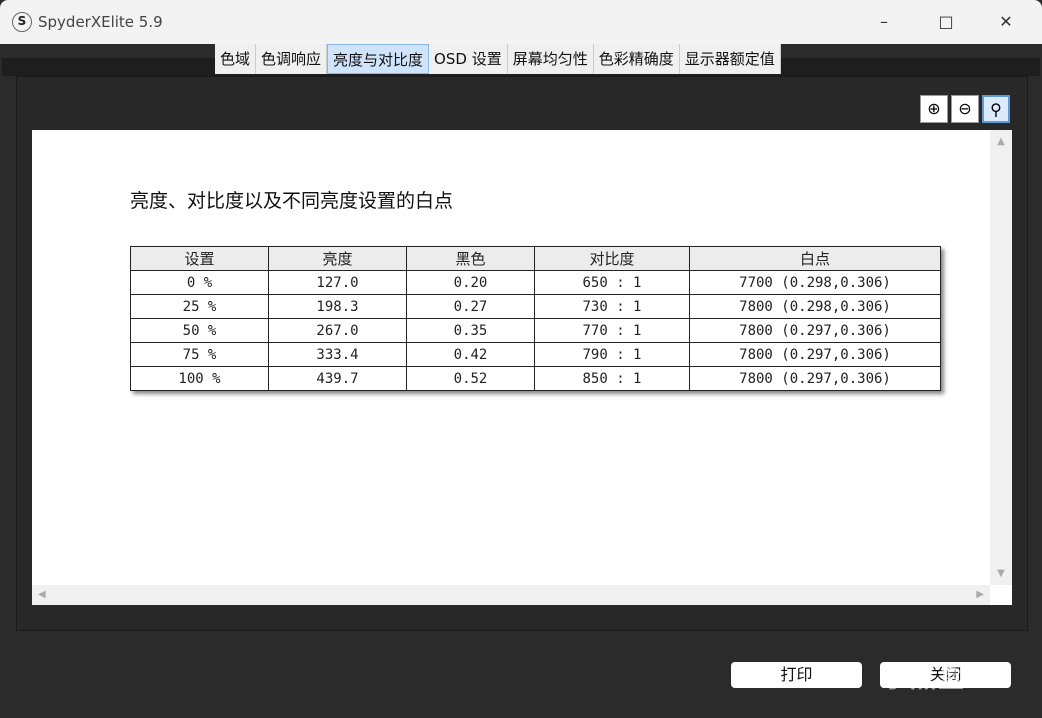 This screenshot has height=718, width=1042. What do you see at coordinates (946, 22) in the screenshot?
I see `maximize-button: □` at bounding box center [946, 22].